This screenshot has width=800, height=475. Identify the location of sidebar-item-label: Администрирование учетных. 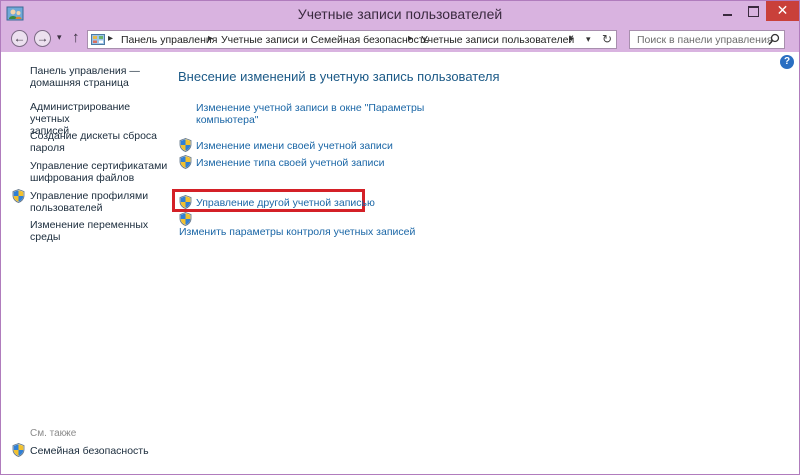
(80, 113).